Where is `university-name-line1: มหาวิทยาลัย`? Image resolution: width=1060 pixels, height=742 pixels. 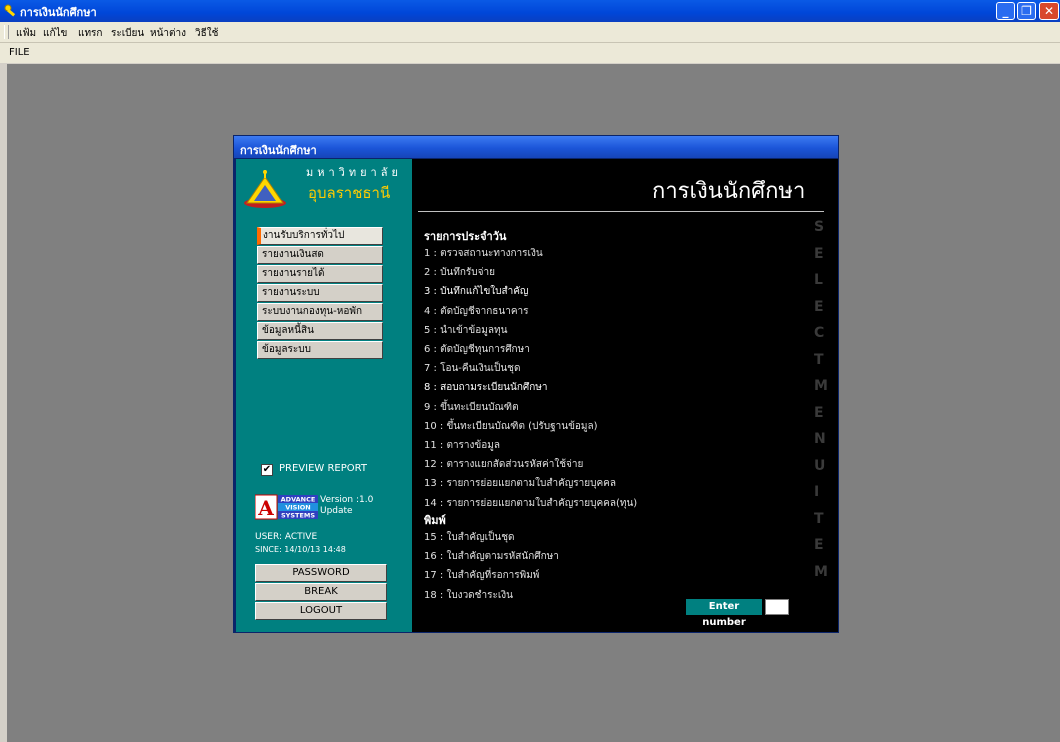 university-name-line1: มหาวิทยาลัย is located at coordinates (354, 172).